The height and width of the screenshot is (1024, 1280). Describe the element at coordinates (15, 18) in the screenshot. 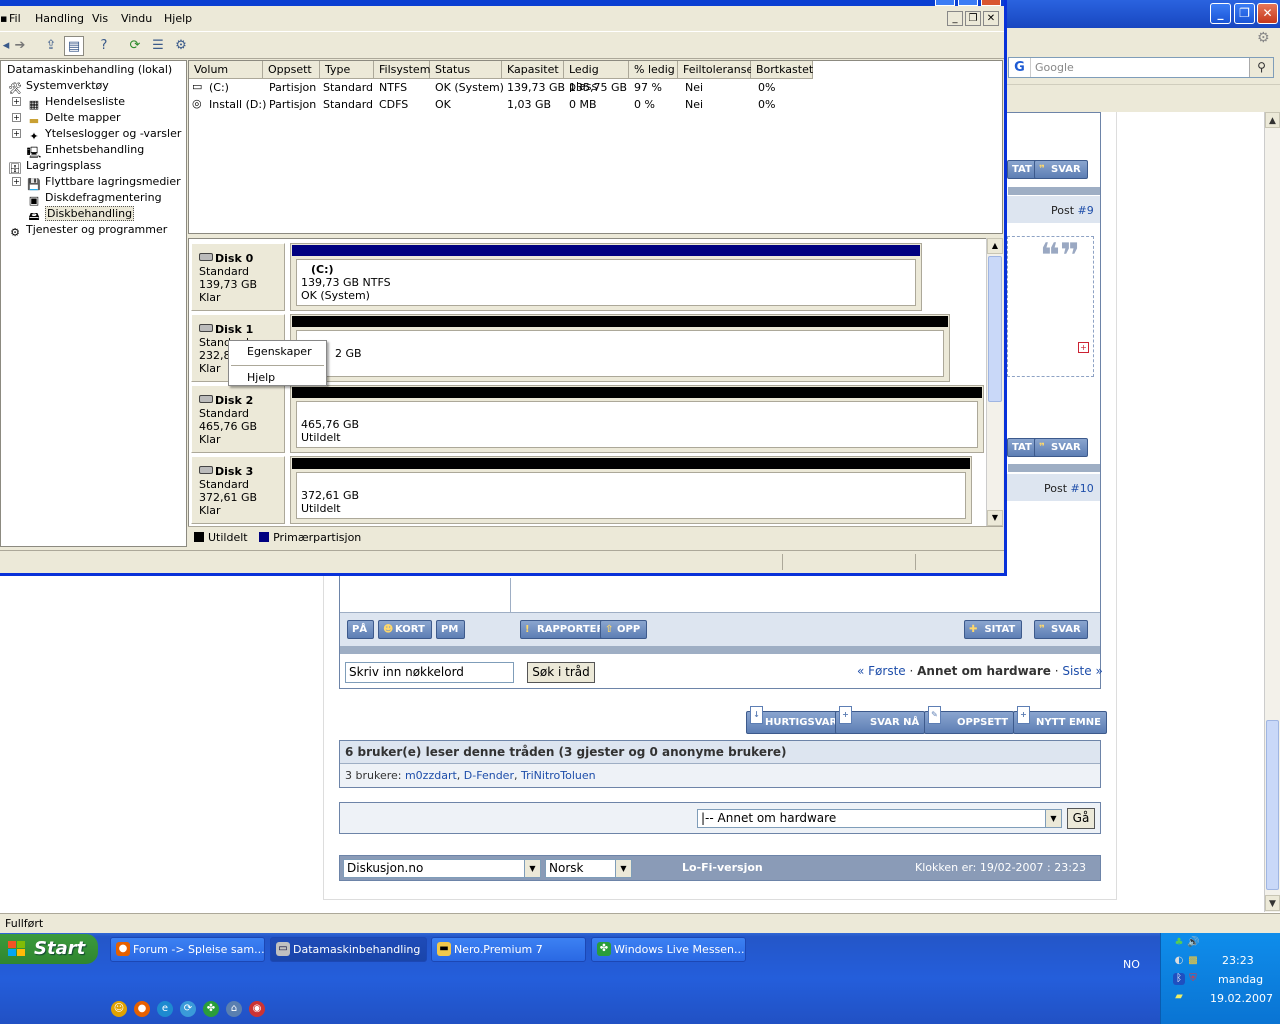

I see `menu-file: Fil` at that location.